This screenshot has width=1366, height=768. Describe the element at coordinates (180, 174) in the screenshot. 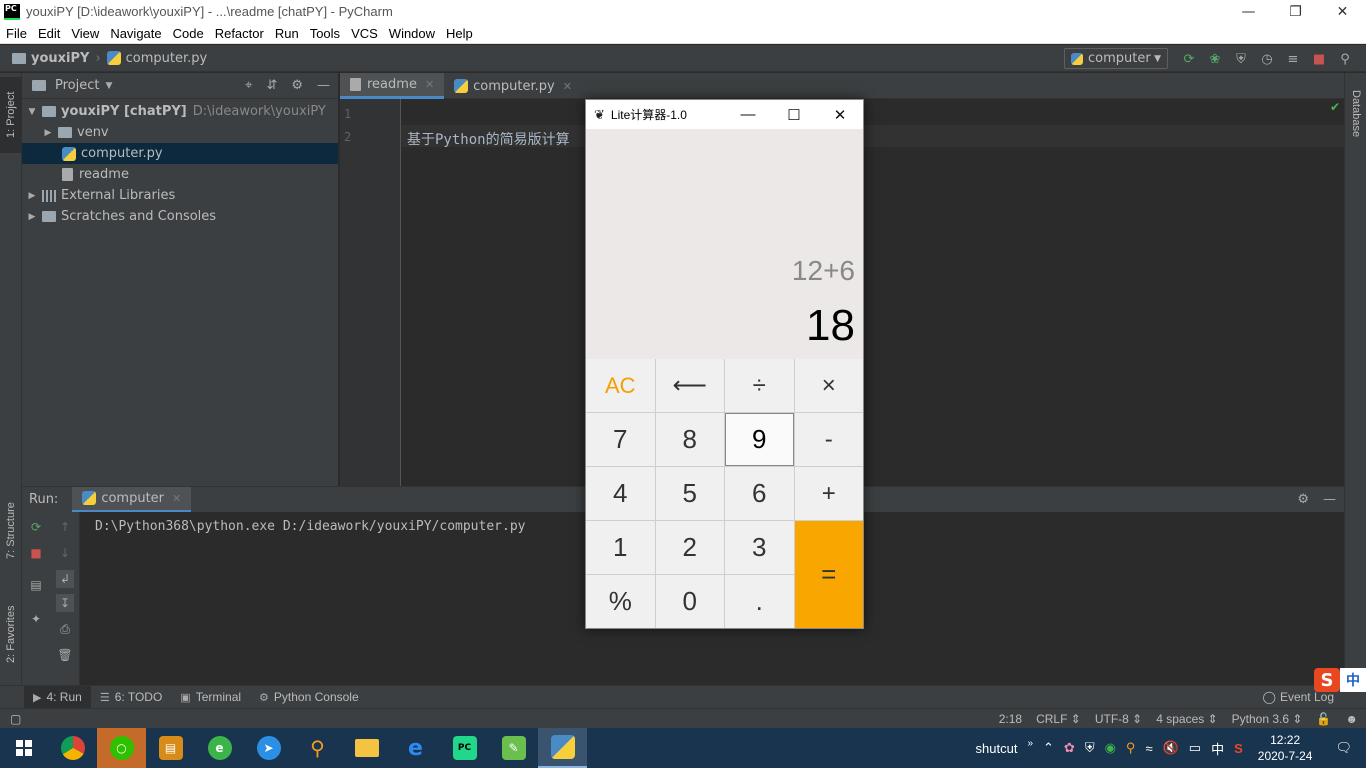

I see `tree-item-readme: readme` at that location.